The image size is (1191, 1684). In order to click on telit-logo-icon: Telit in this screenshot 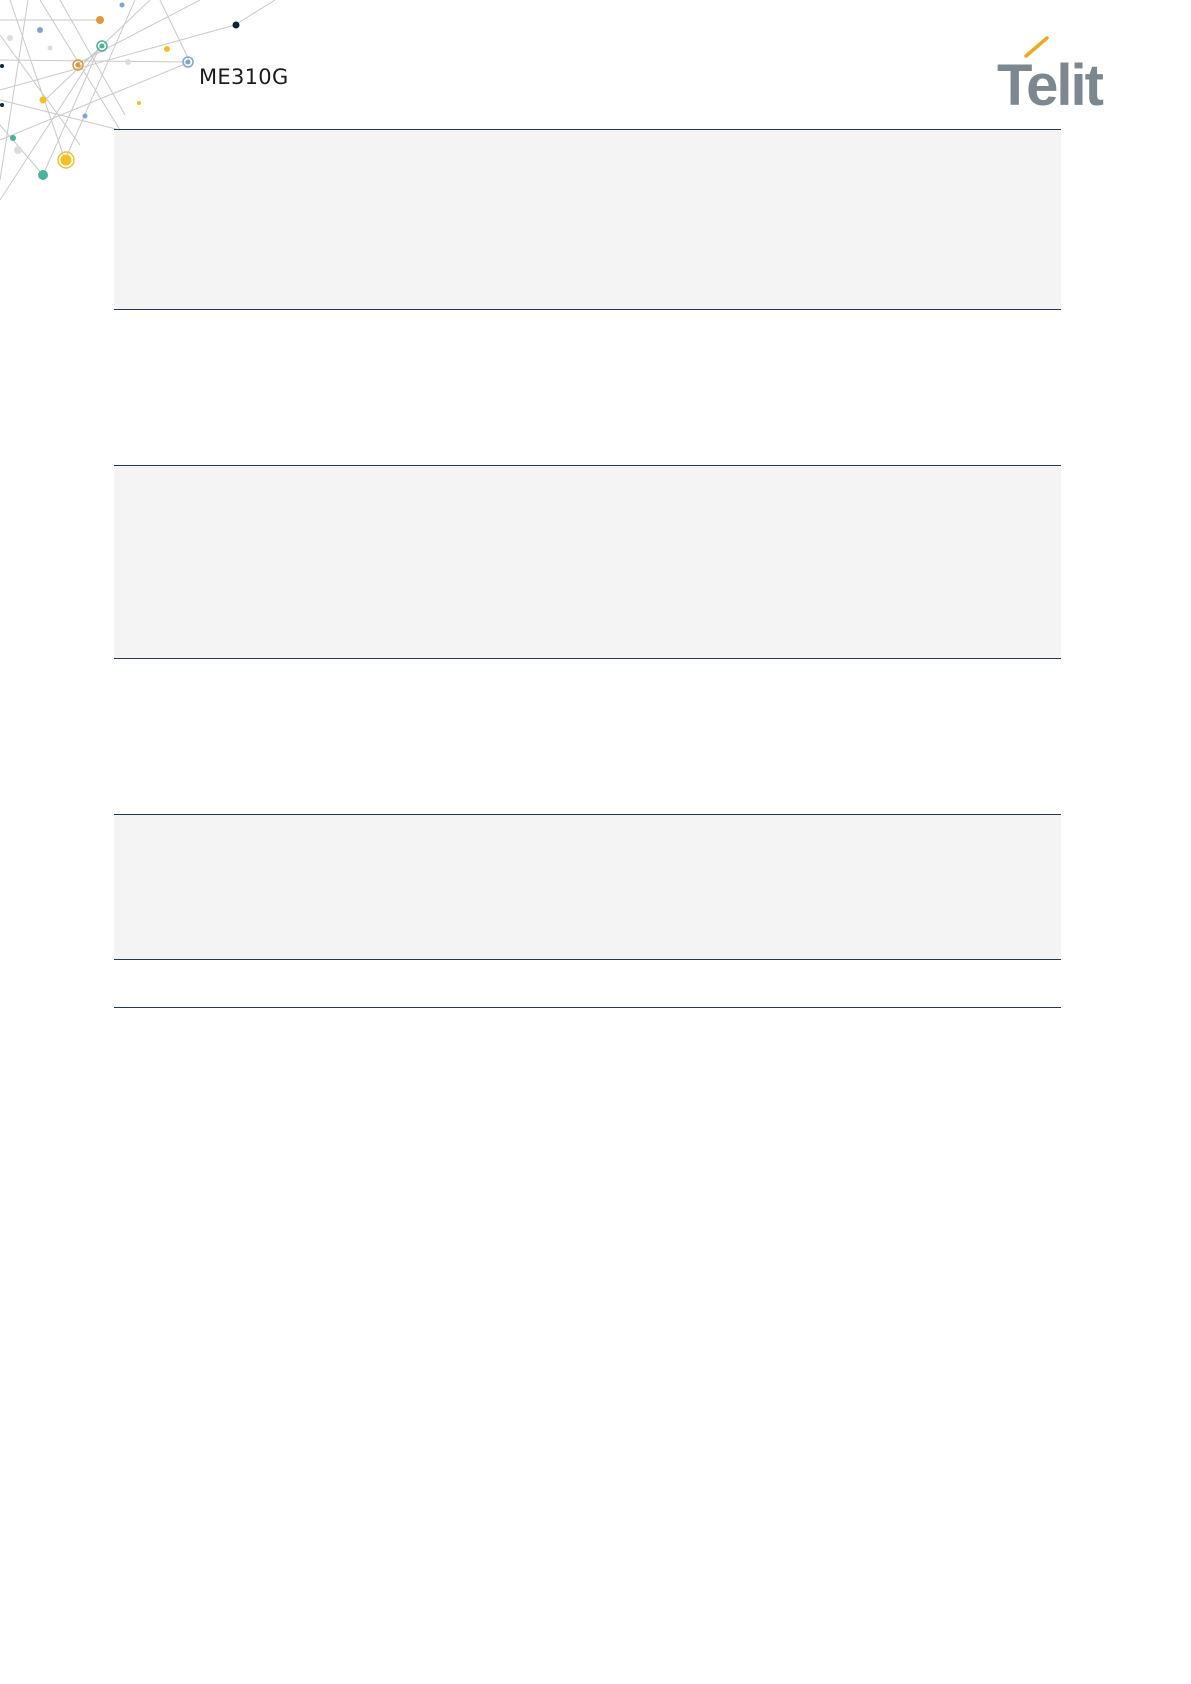, I will do `click(1051, 74)`.